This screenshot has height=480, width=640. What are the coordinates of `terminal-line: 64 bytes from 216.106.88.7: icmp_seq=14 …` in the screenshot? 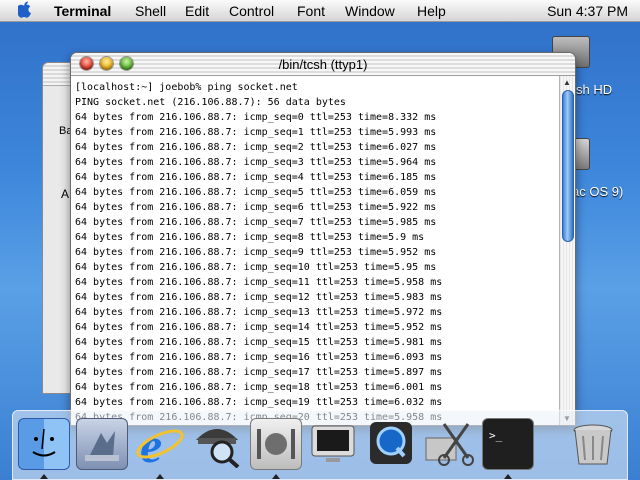 It's located at (259, 327).